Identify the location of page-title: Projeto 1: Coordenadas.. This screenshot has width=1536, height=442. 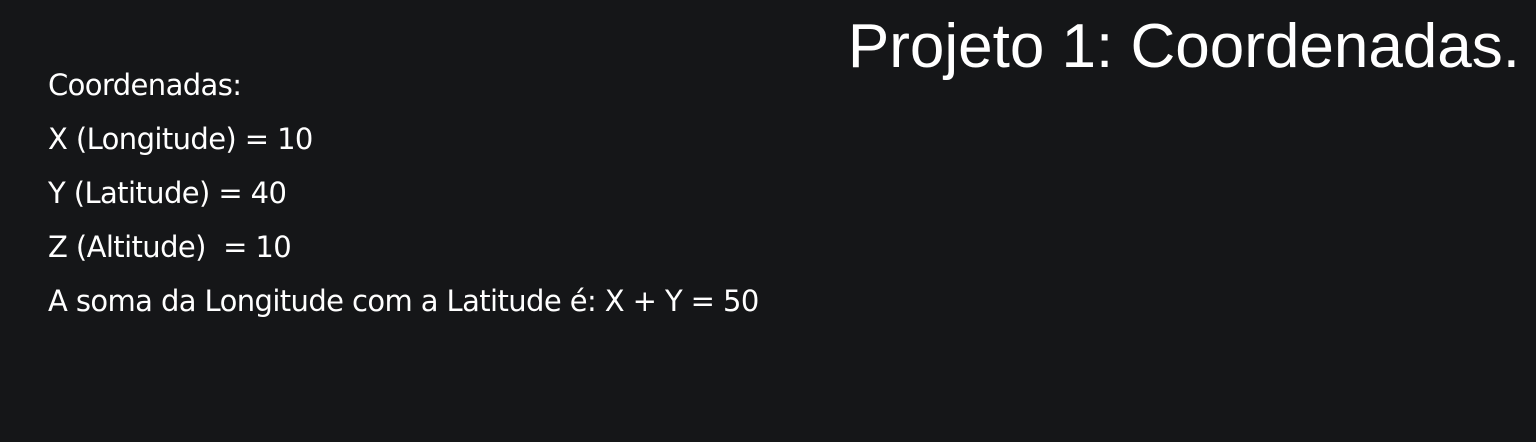
(1183, 46).